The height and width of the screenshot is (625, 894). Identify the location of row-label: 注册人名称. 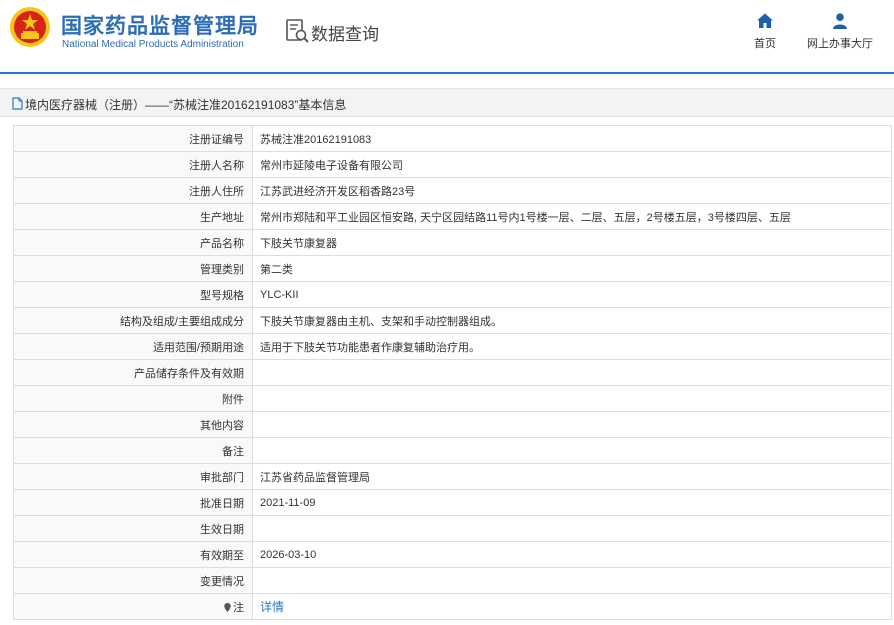
(133, 164).